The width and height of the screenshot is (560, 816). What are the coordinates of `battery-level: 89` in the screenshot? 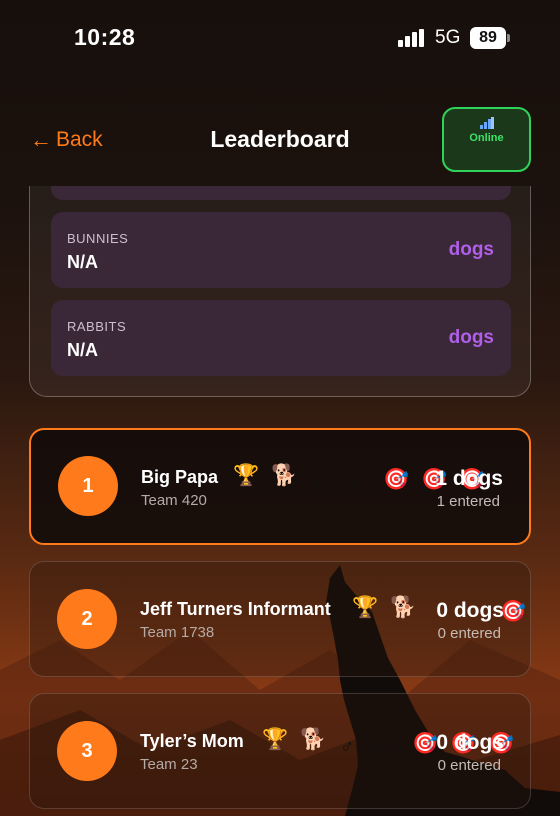 It's located at (488, 37).